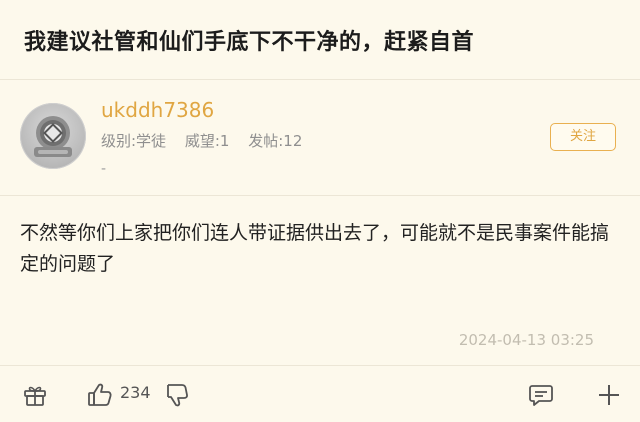  What do you see at coordinates (35, 395) in the screenshot?
I see `gift-icon` at bounding box center [35, 395].